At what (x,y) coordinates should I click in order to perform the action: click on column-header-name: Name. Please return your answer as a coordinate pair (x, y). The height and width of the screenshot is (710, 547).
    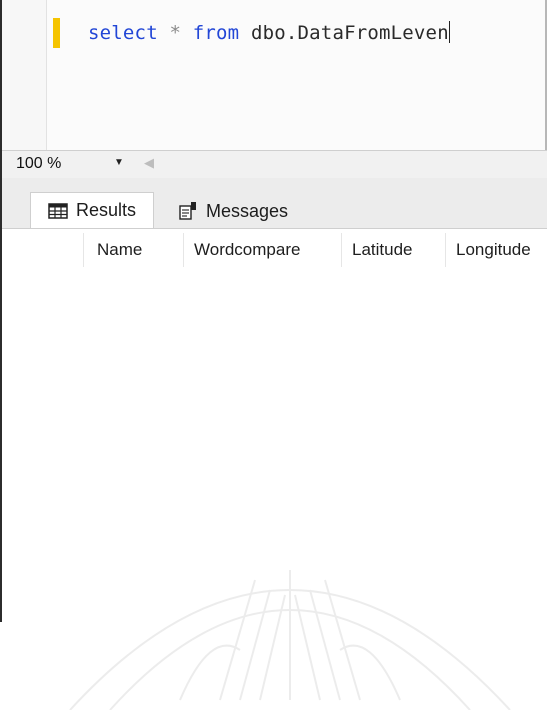
    Looking at the image, I should click on (134, 250).